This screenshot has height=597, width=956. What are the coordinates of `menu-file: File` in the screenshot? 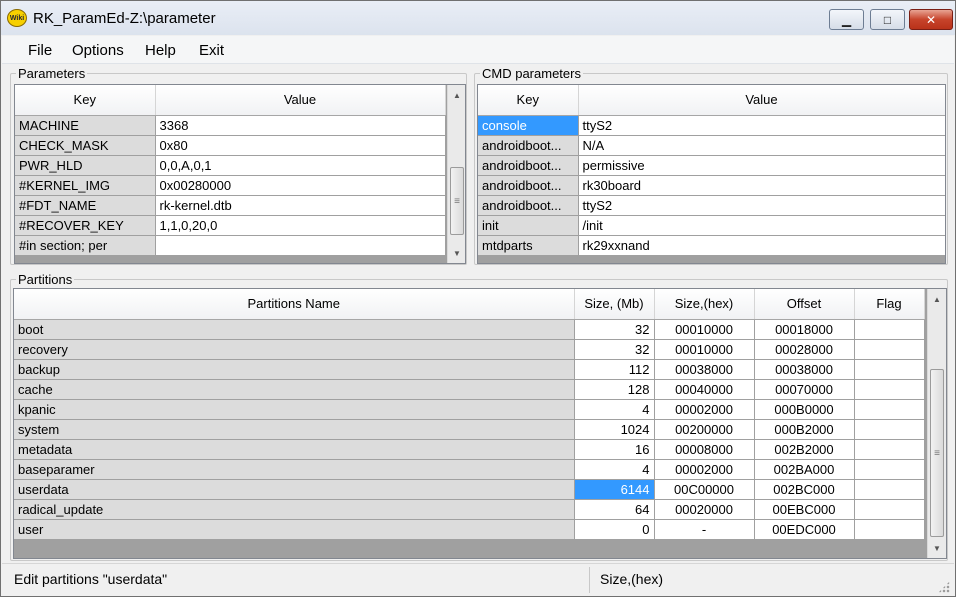 It's located at (40, 50).